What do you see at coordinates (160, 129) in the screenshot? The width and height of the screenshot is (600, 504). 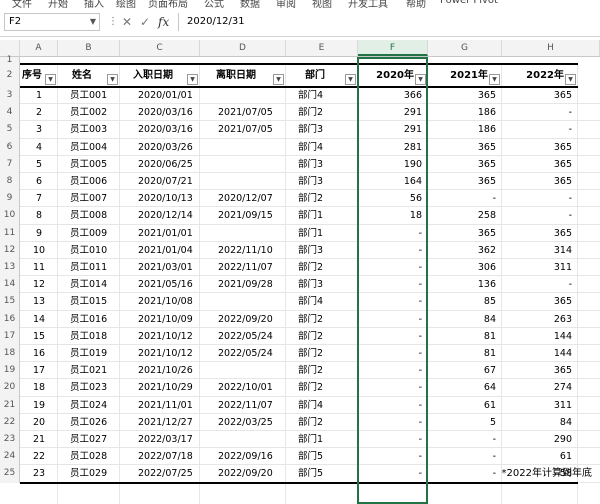 I see `table-cell: 2020/03/16` at bounding box center [160, 129].